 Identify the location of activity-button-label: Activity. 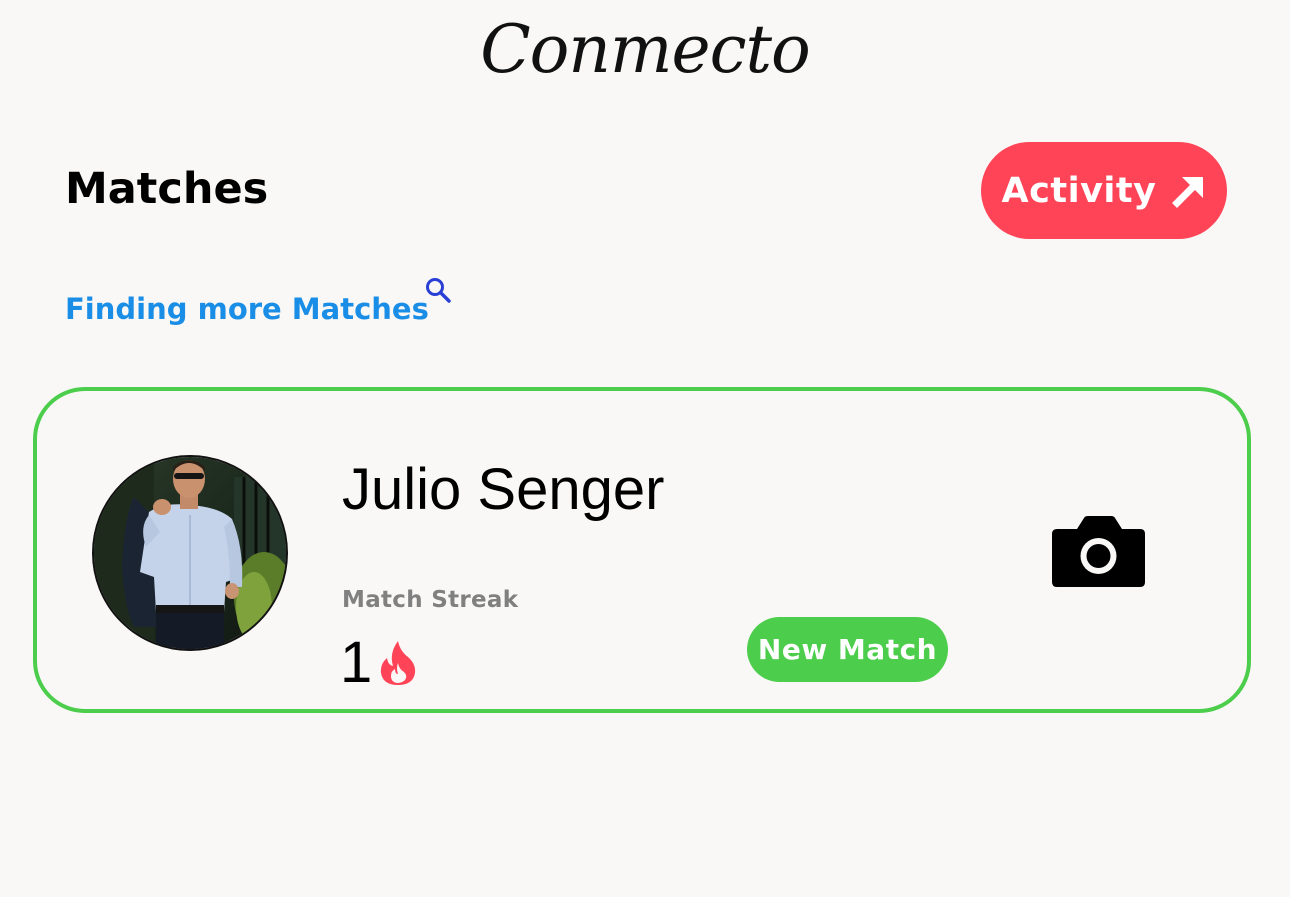
(1079, 190).